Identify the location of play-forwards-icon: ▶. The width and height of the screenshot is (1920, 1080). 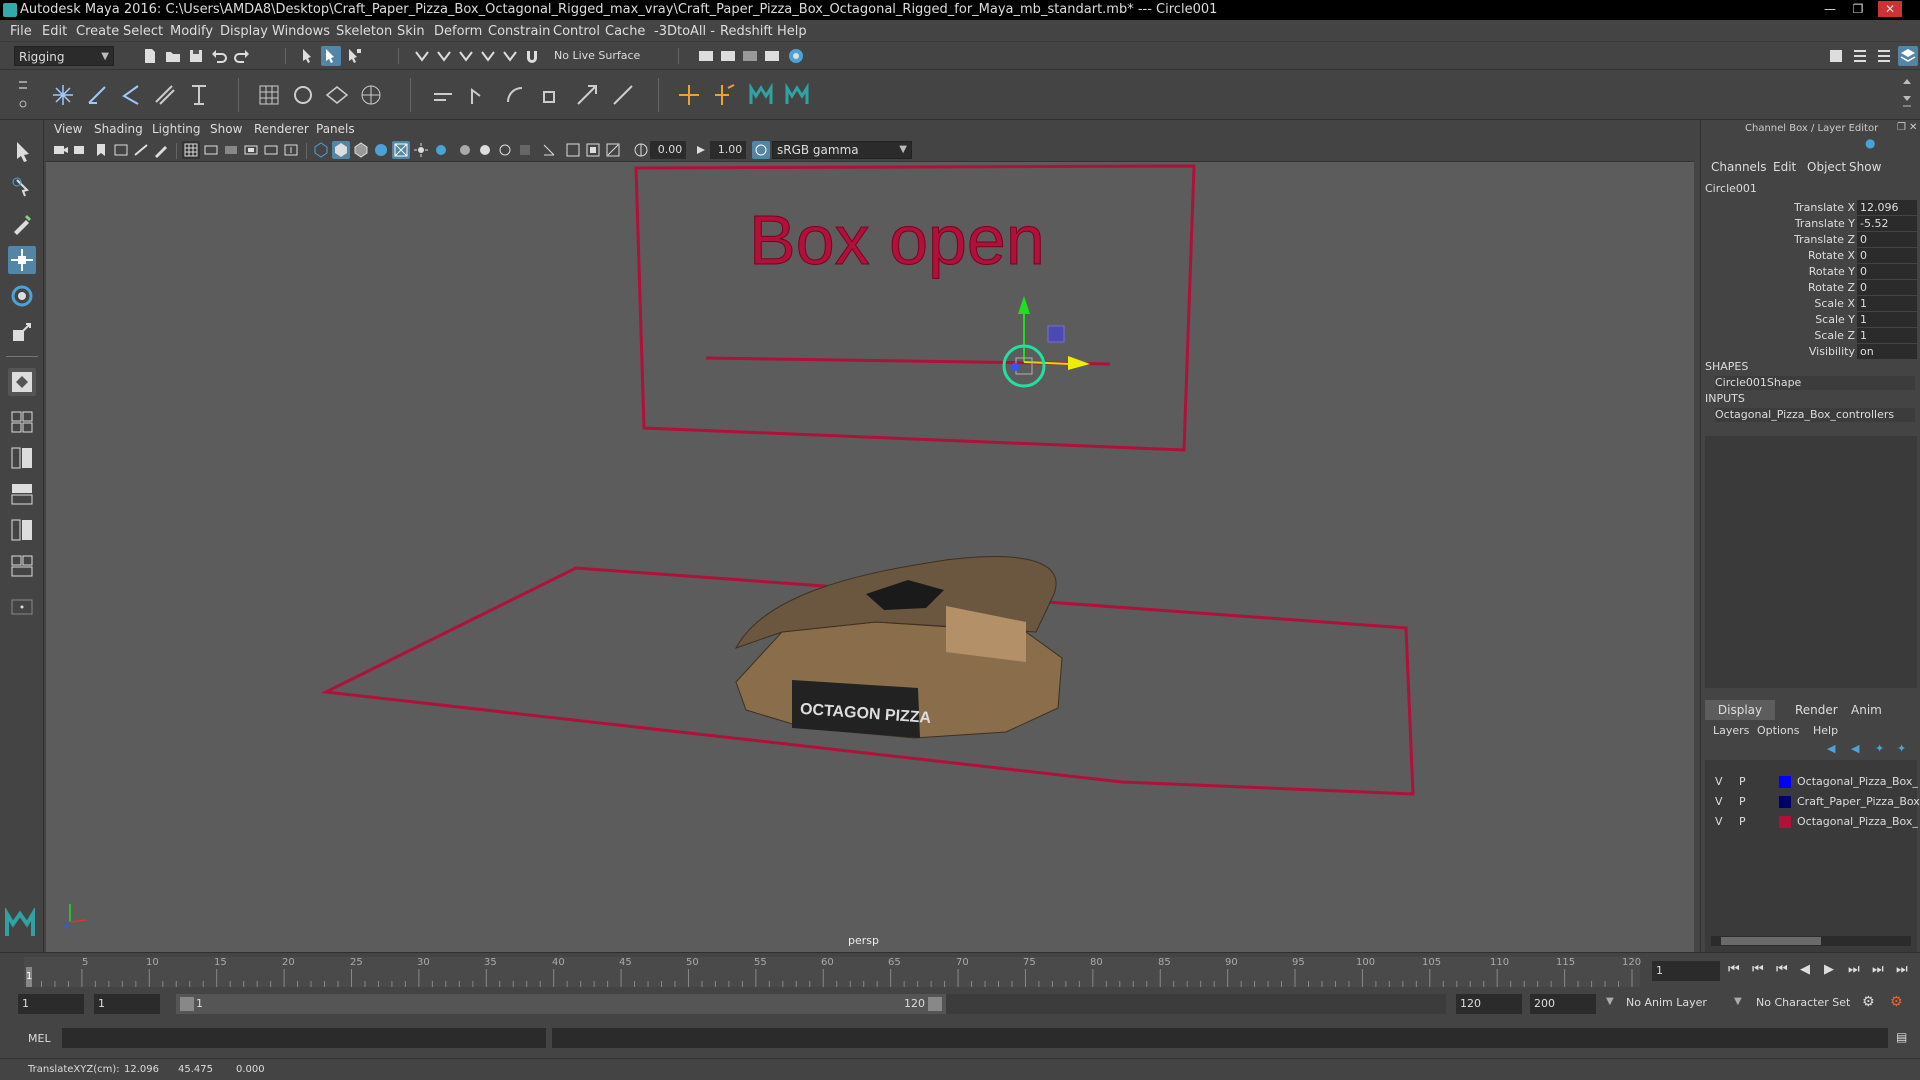
(1829, 969).